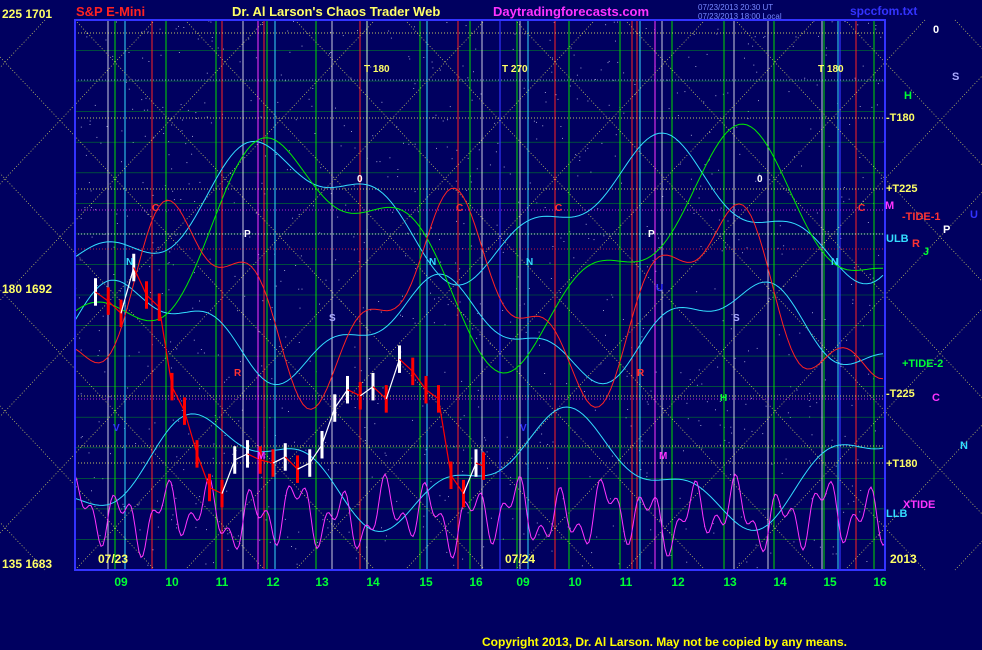 This screenshot has width=982, height=650. Describe the element at coordinates (571, 11) in the screenshot. I see `site-link: Daytradingforecasts.com` at that location.